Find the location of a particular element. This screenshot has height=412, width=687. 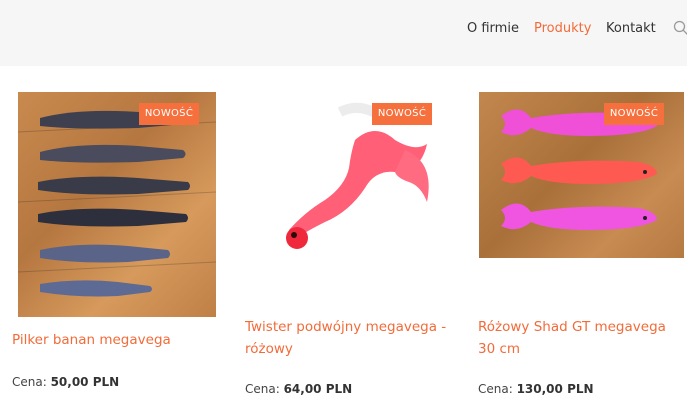

nav-item-o-firmie: O firmie is located at coordinates (493, 28).